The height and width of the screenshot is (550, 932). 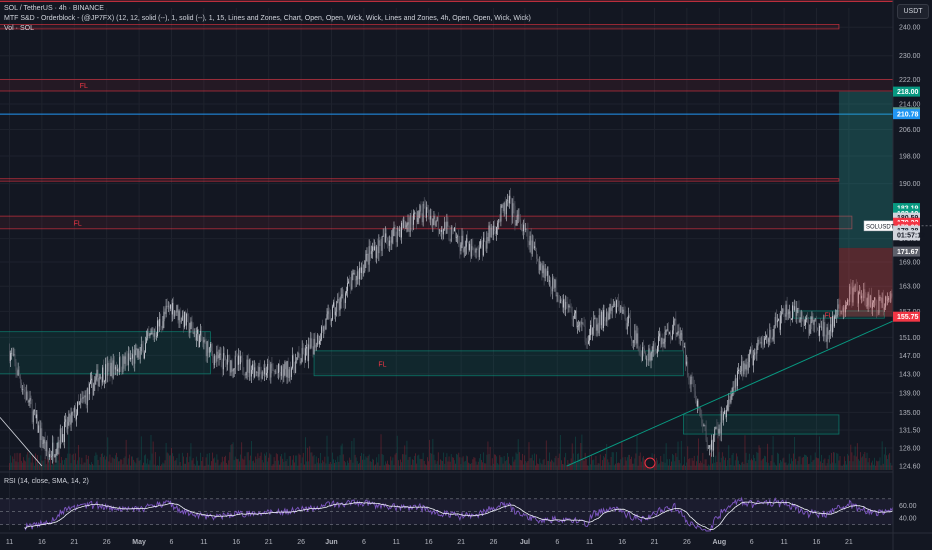 I want to click on time-tick: 26, so click(x=687, y=542).